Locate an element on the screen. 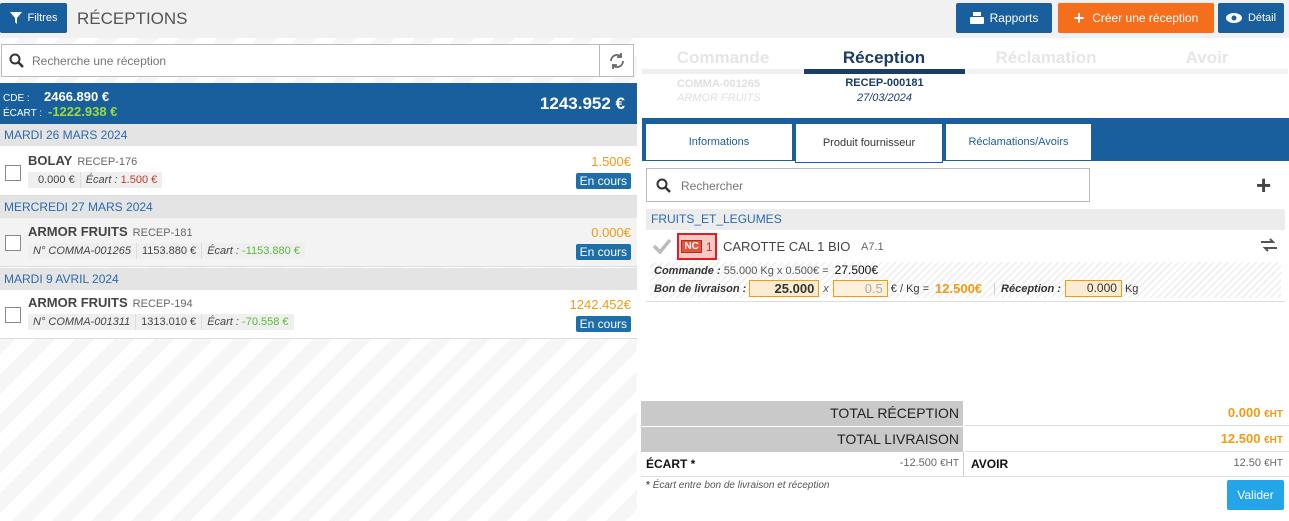 The width and height of the screenshot is (1289, 521). reception-date: 27/03/2024 is located at coordinates (884, 98).